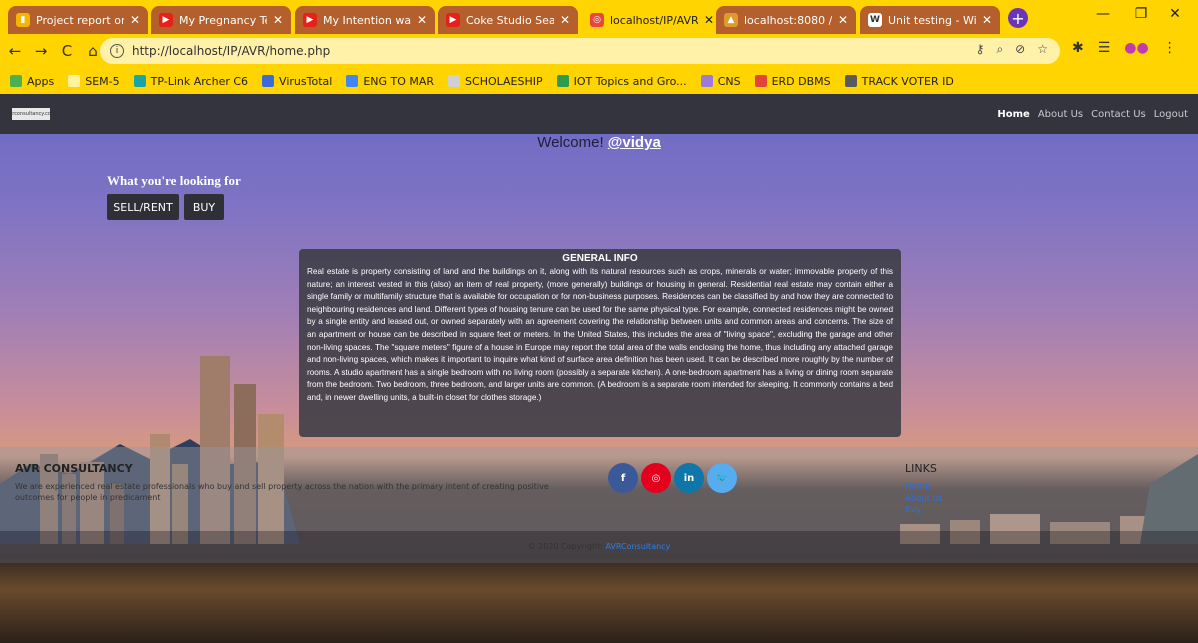 The width and height of the screenshot is (1198, 643). What do you see at coordinates (31, 114) in the screenshot?
I see `site-logo: avrconsultancy.com` at bounding box center [31, 114].